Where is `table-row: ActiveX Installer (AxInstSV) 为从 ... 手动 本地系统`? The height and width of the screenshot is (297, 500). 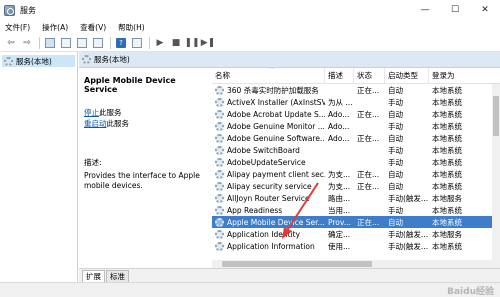 table-row: ActiveX Installer (AxInstSV) 为从 ... 手动 本地系统 is located at coordinates (356, 102).